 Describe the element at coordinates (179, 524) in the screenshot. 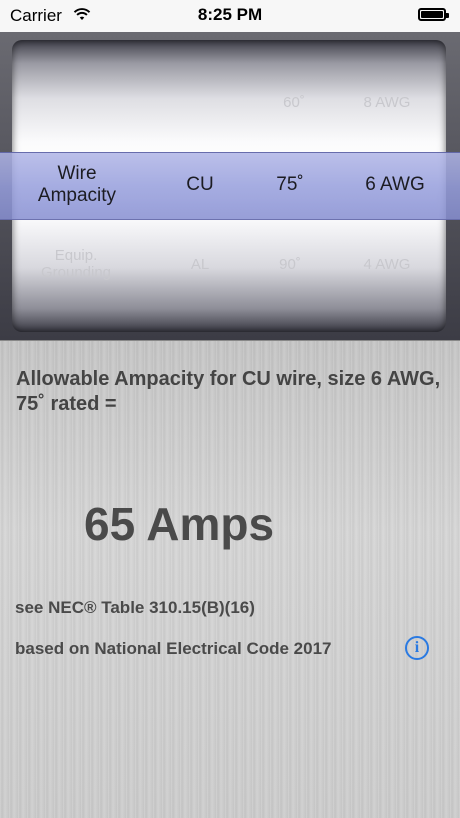

I see `ampacity-value: 65 Amps` at that location.